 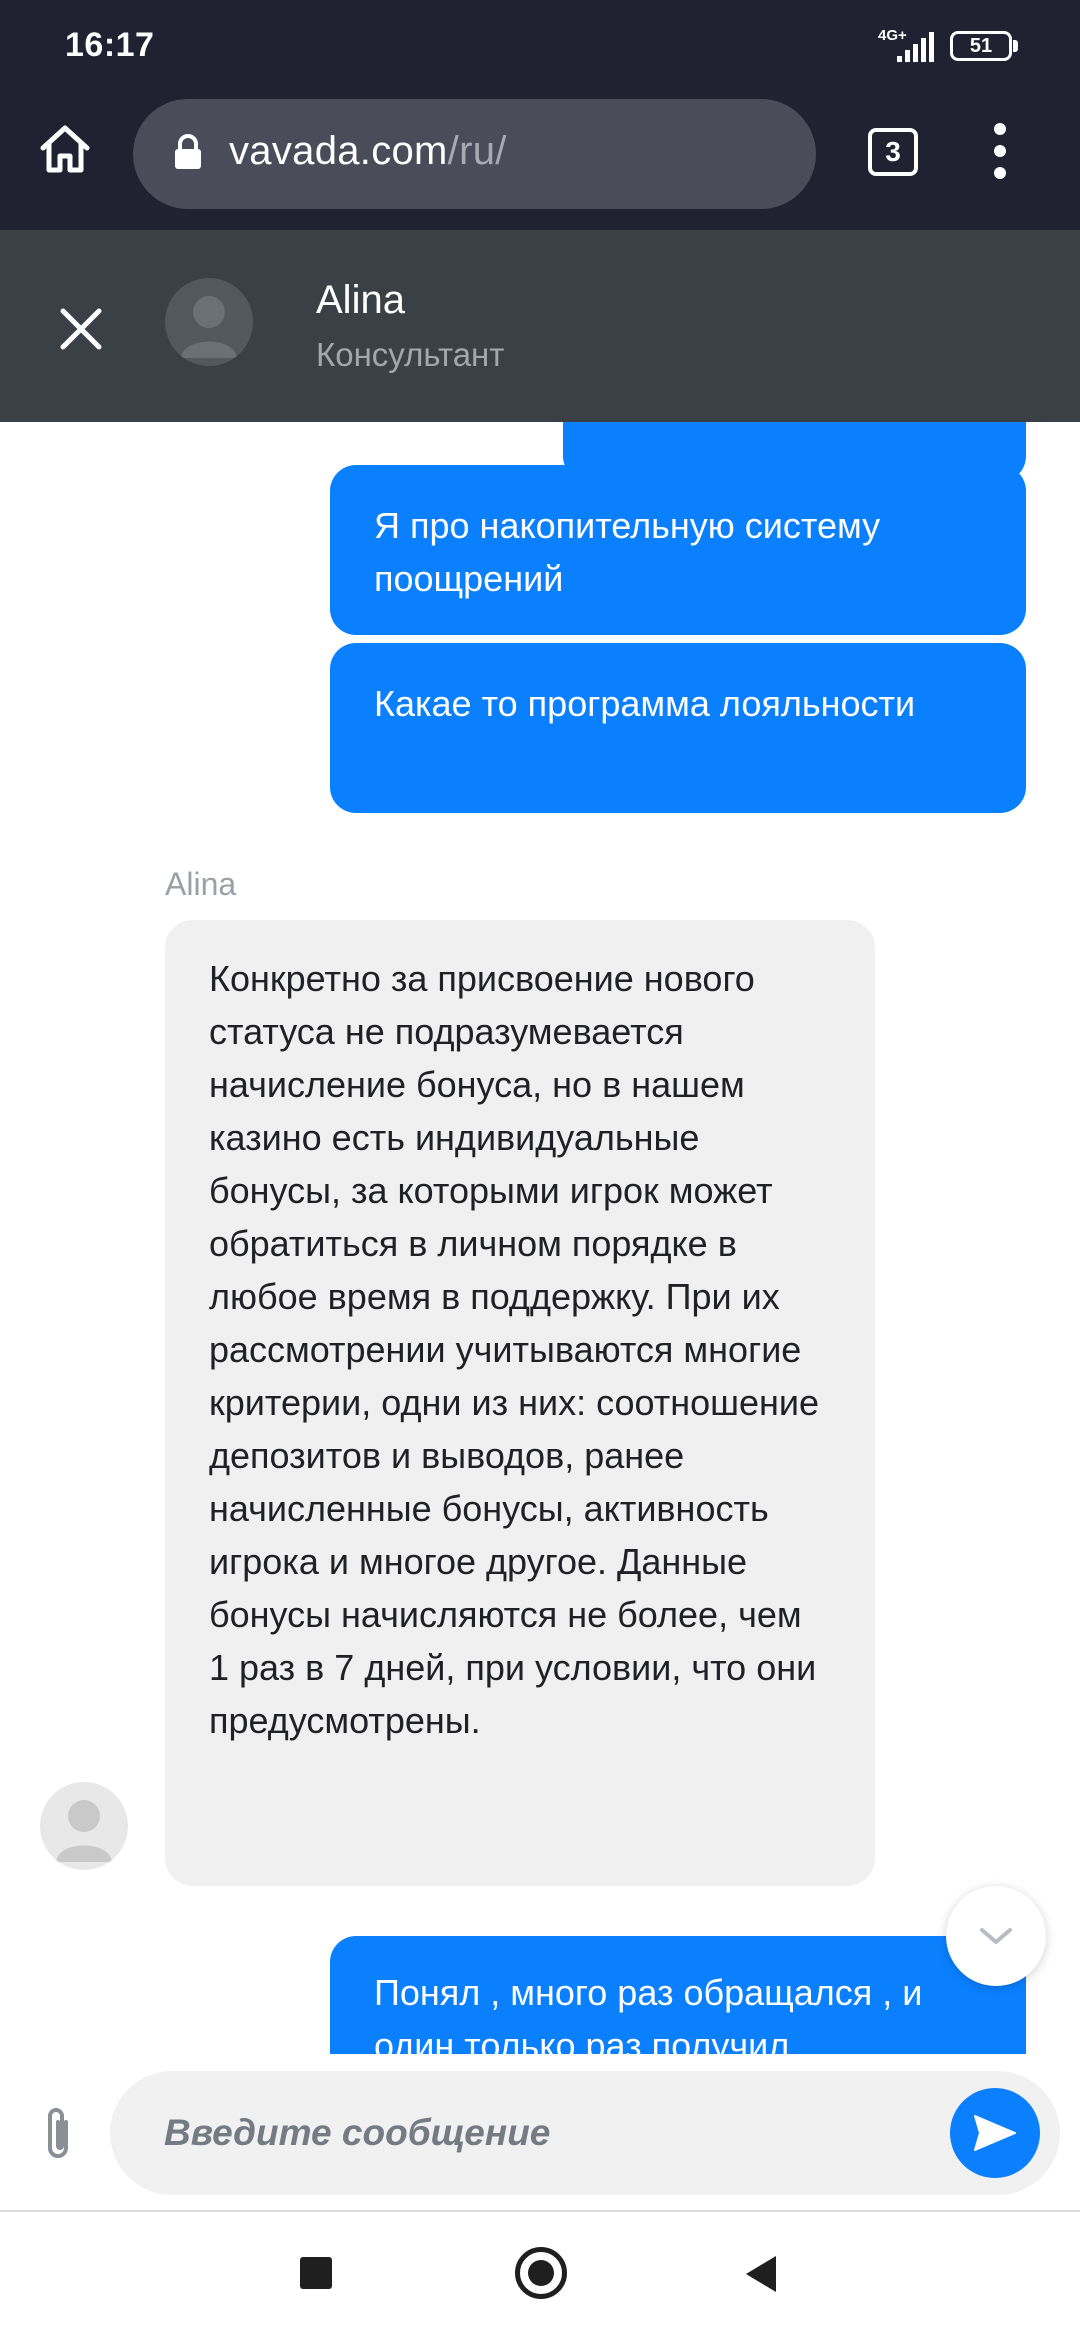 What do you see at coordinates (188, 151) in the screenshot?
I see `lock-icon` at bounding box center [188, 151].